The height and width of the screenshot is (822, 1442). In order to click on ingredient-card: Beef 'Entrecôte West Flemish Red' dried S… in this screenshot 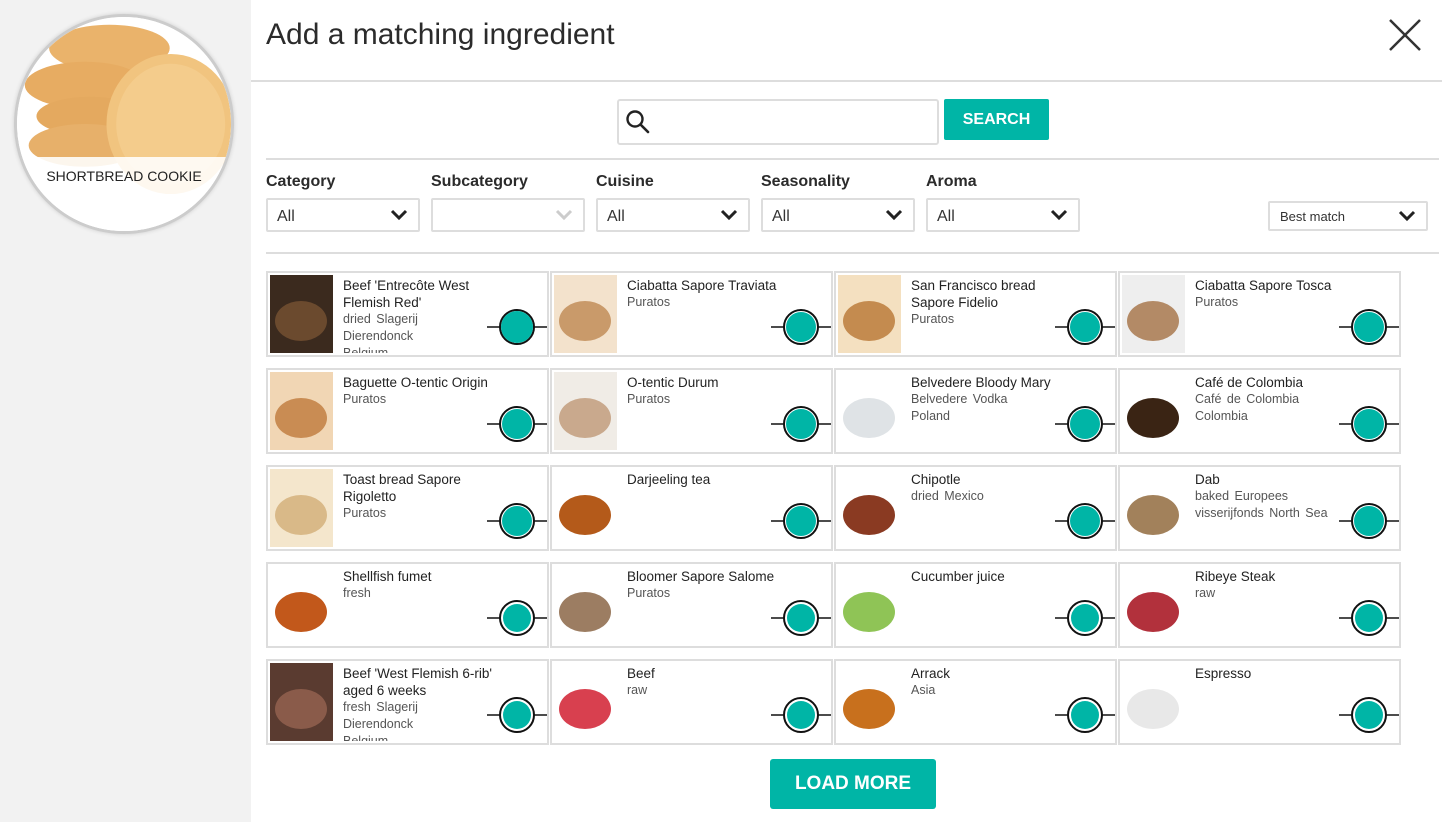, I will do `click(407, 314)`.